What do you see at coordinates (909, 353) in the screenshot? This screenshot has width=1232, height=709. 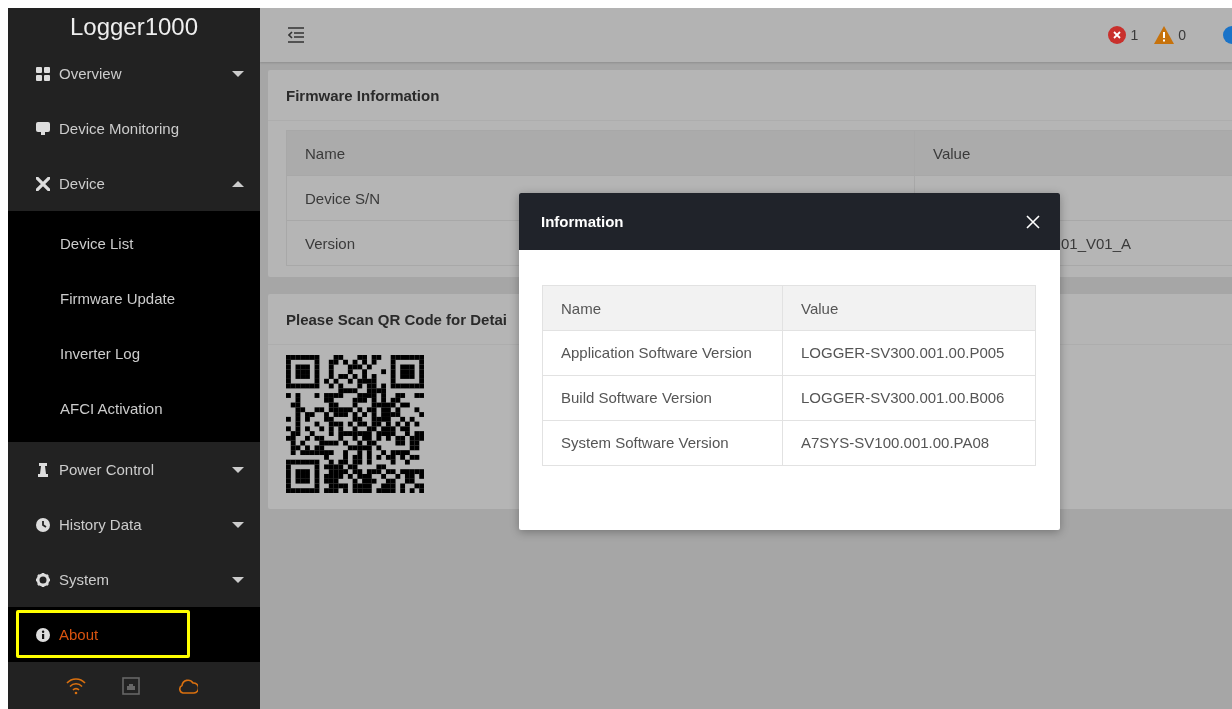 I see `table-cell: LOGGER-SV300.001.00.P005` at bounding box center [909, 353].